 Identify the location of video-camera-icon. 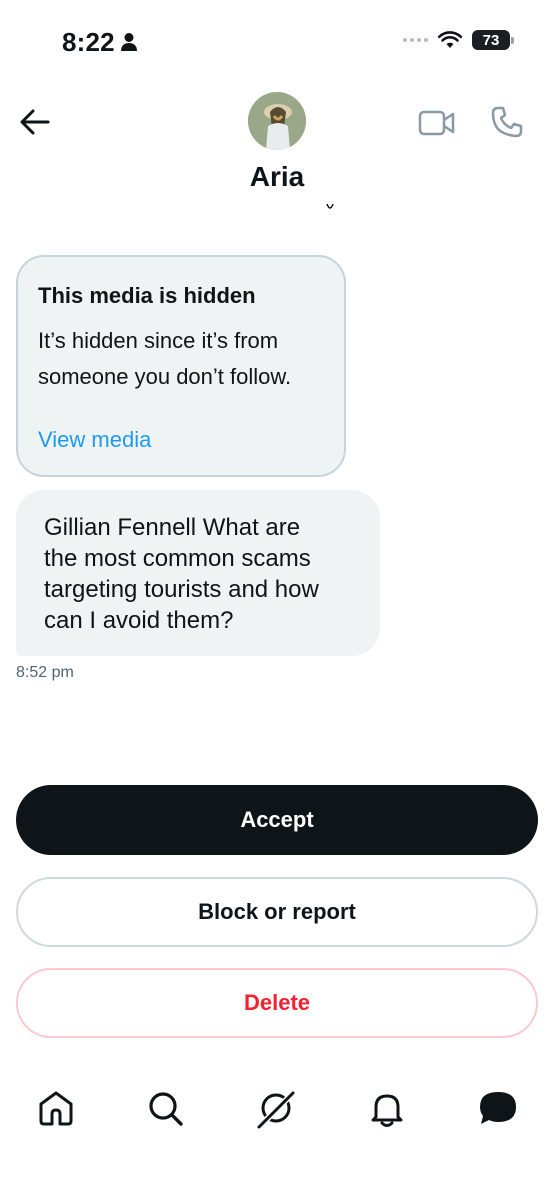
(436, 123).